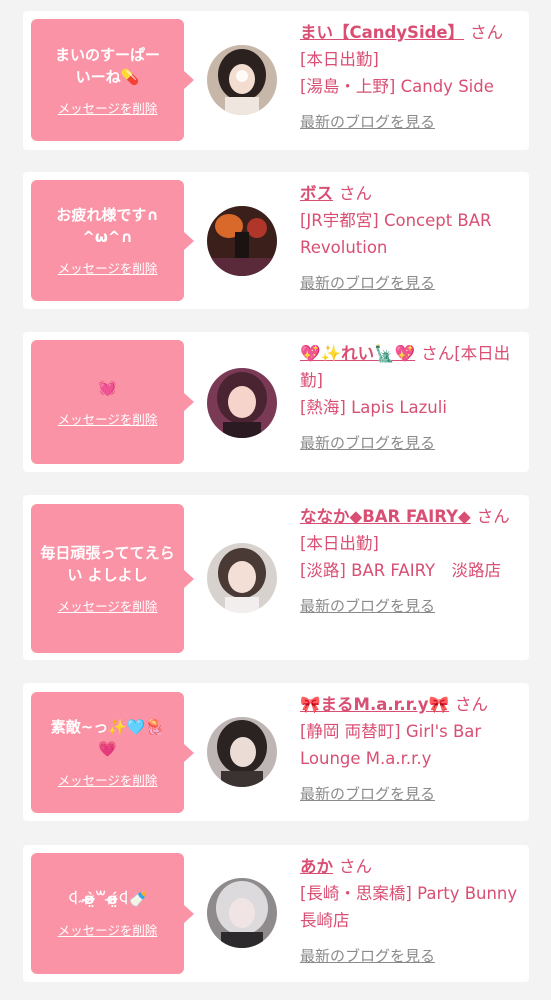 This screenshot has height=1000, width=551. Describe the element at coordinates (373, 407) in the screenshot. I see `shop-name: [熱海] Lapis Lazuli` at that location.